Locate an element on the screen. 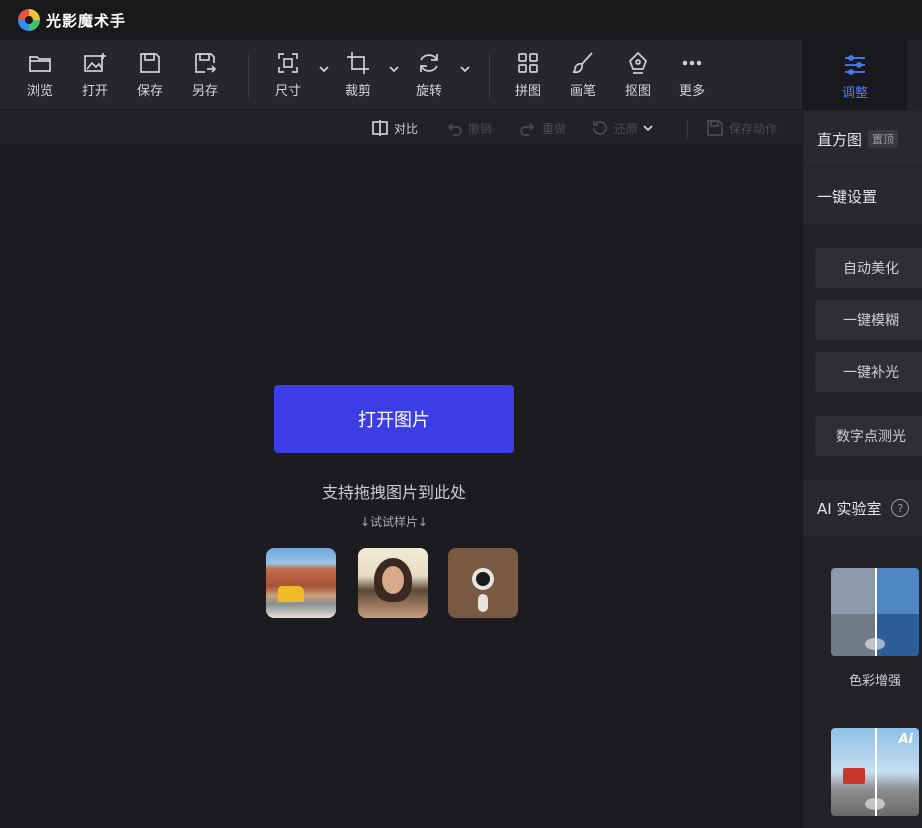 Image resolution: width=922 pixels, height=828 pixels. save-action-button: 保存动作 is located at coordinates (741, 128).